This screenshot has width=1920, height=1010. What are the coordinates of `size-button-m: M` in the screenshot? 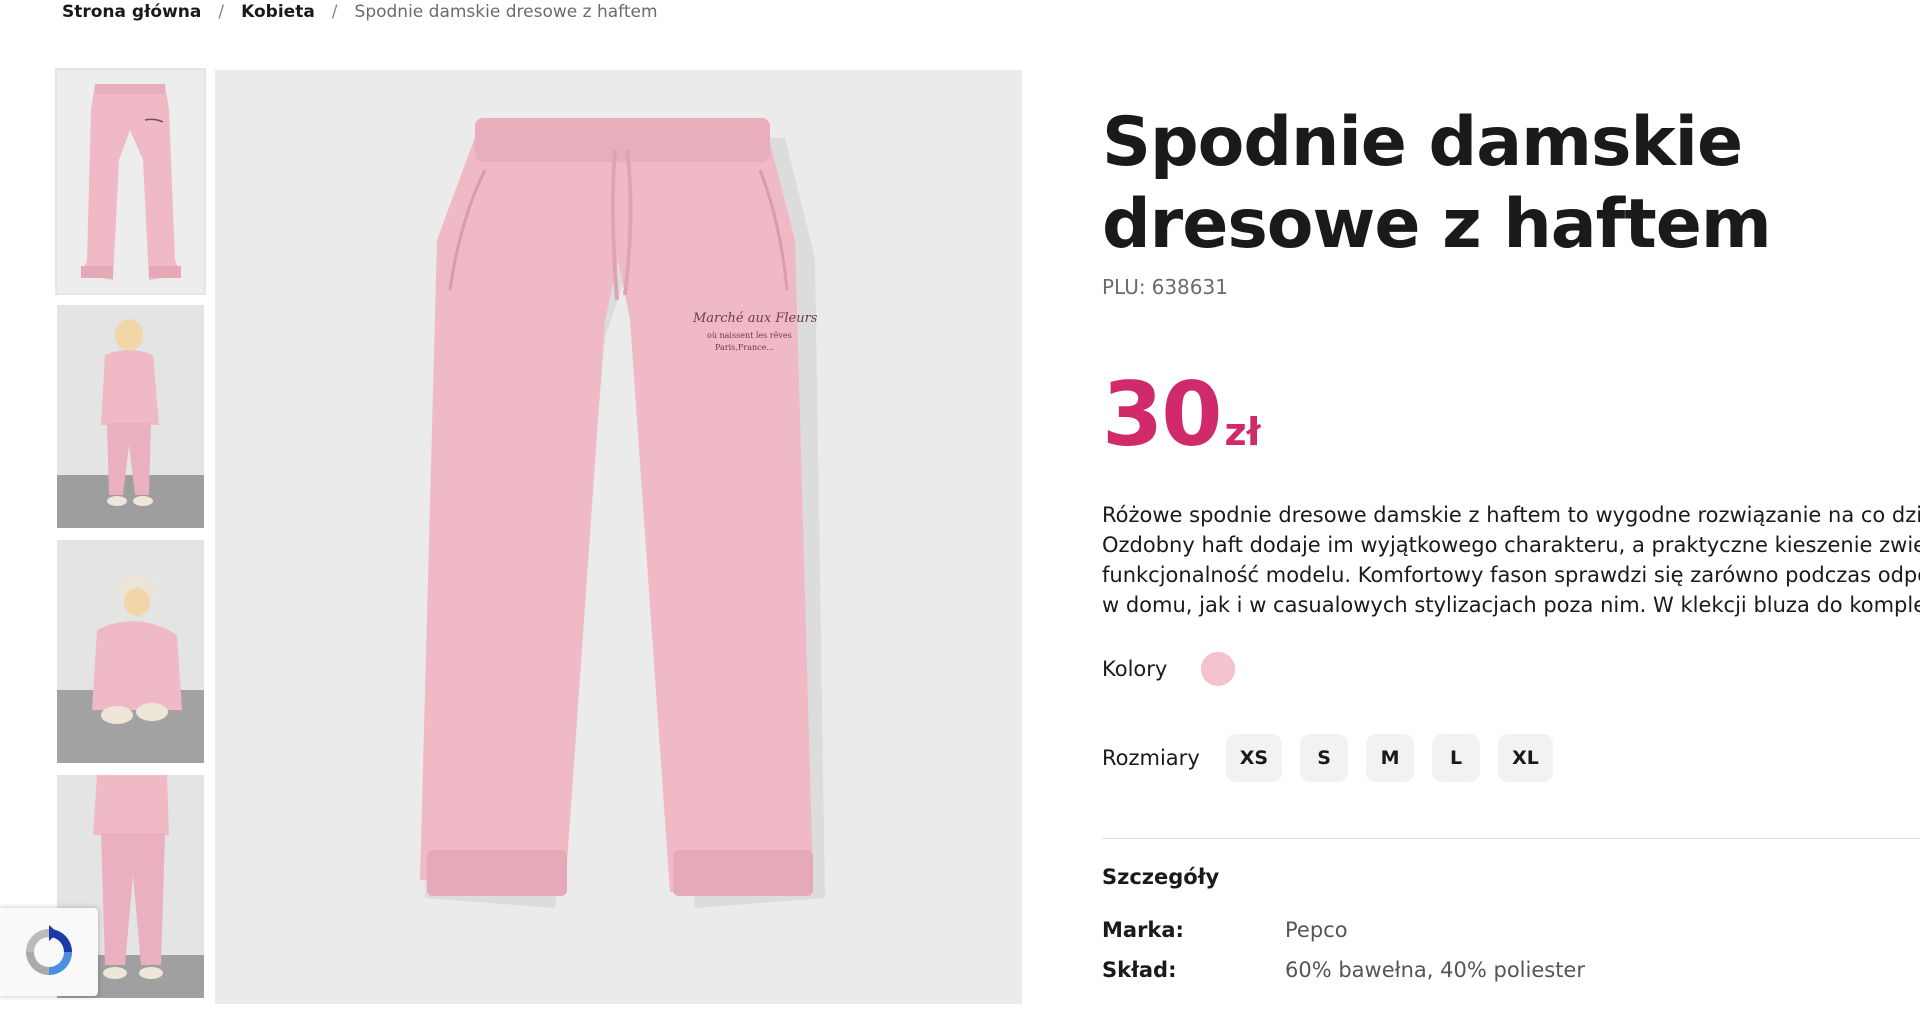 It's located at (1390, 758).